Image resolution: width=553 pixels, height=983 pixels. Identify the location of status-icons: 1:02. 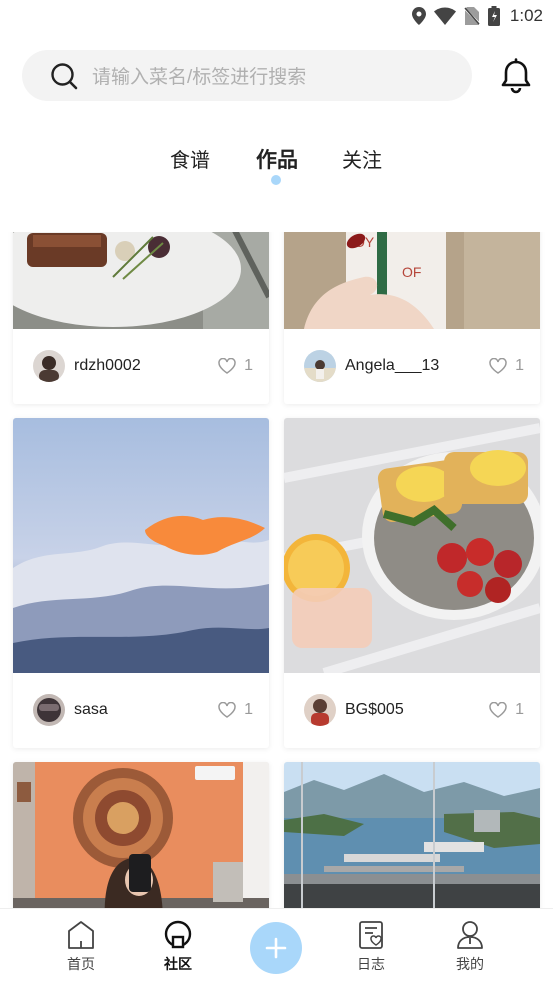
(477, 16).